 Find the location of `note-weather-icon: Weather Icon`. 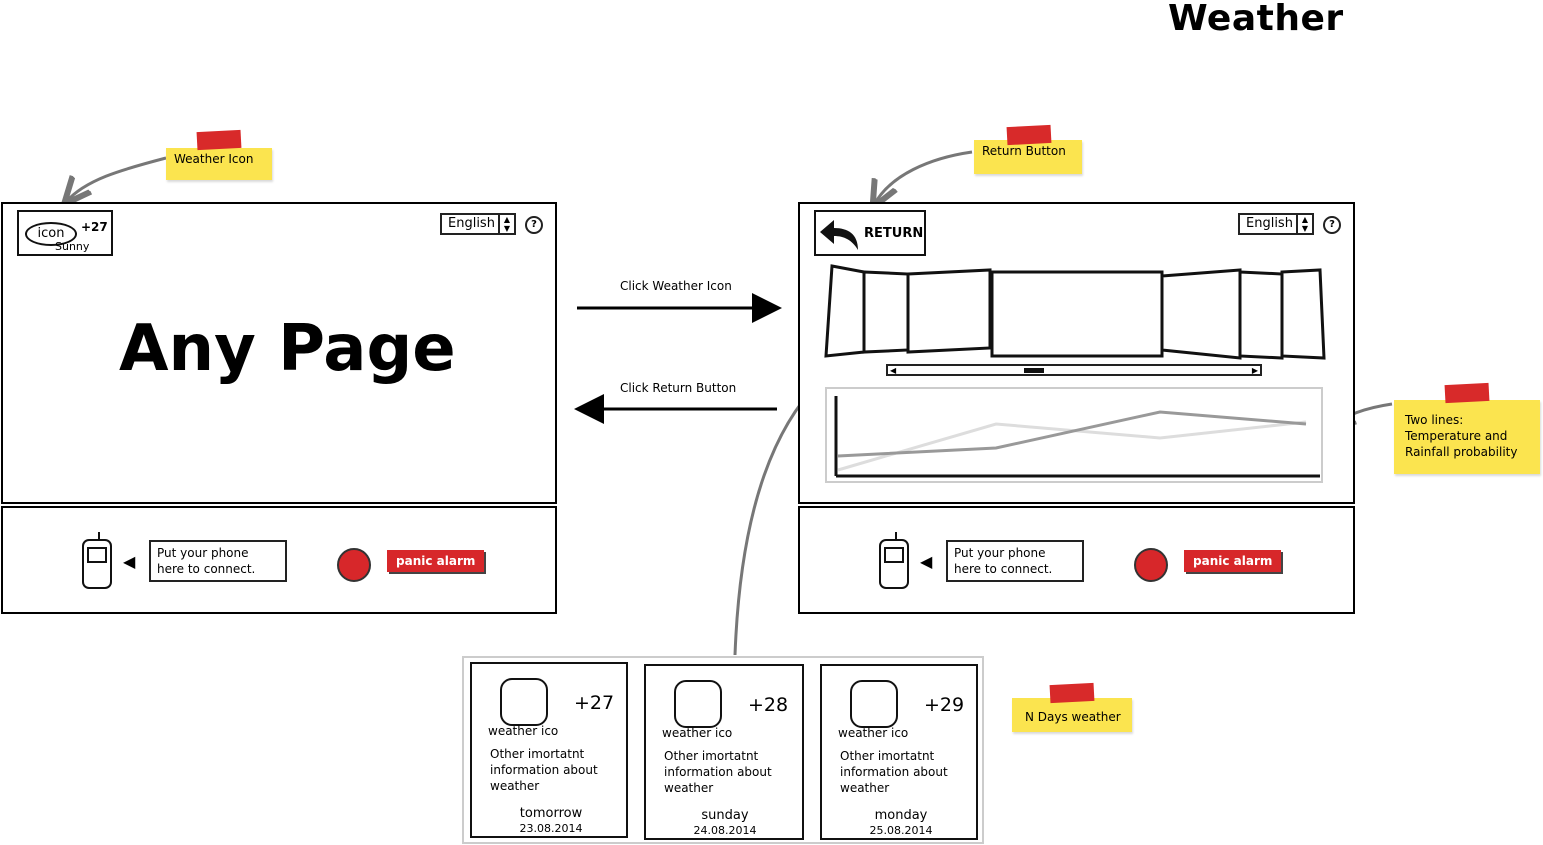

note-weather-icon: Weather Icon is located at coordinates (219, 164).